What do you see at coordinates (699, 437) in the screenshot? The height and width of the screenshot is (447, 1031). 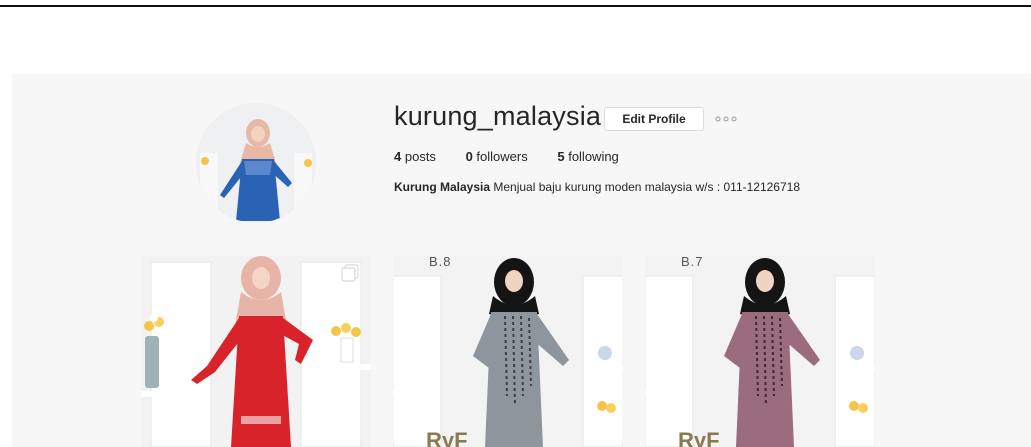 I see `post-brand-3: RyF` at bounding box center [699, 437].